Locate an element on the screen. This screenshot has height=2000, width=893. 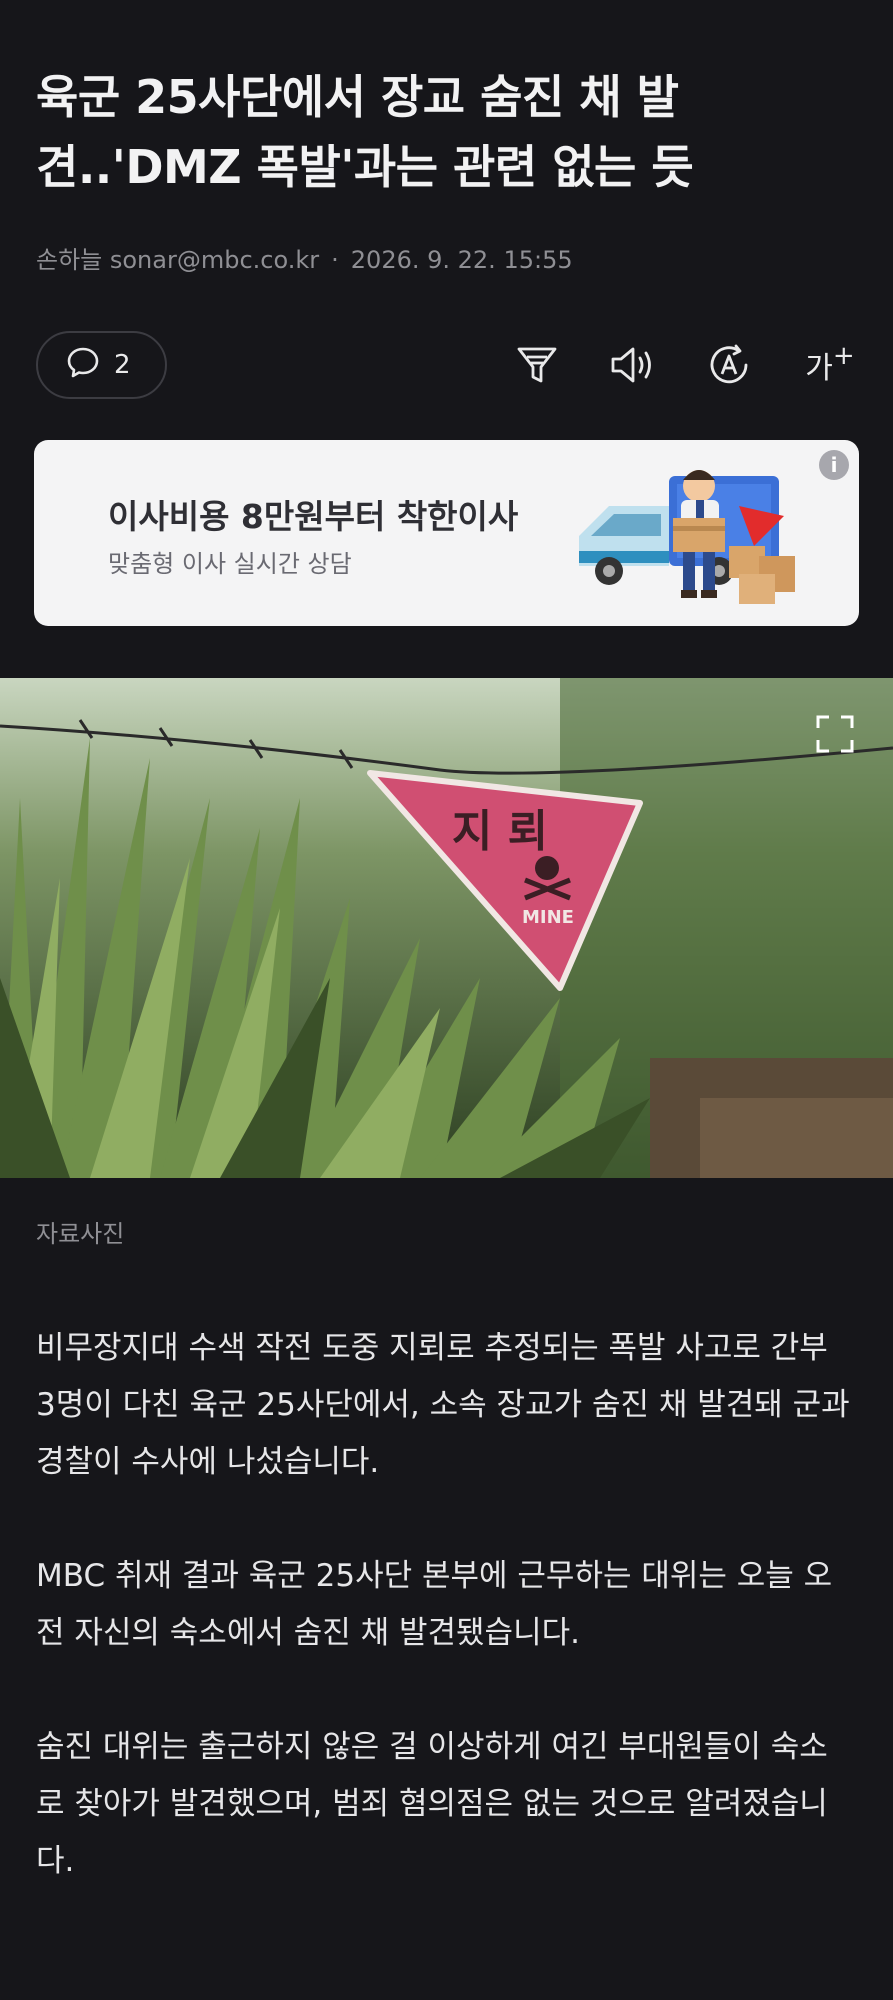
ad-banner: 이사비용 8만원부터 착한이사 맞춤형 이사 실시간 상담 i is located at coordinates (446, 533).